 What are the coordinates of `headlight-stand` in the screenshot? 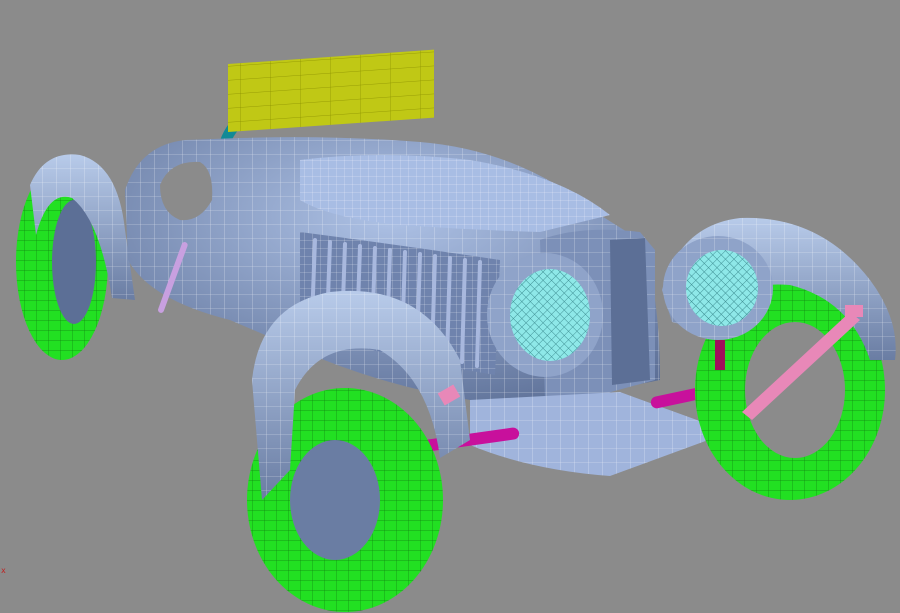 It's located at (720, 355).